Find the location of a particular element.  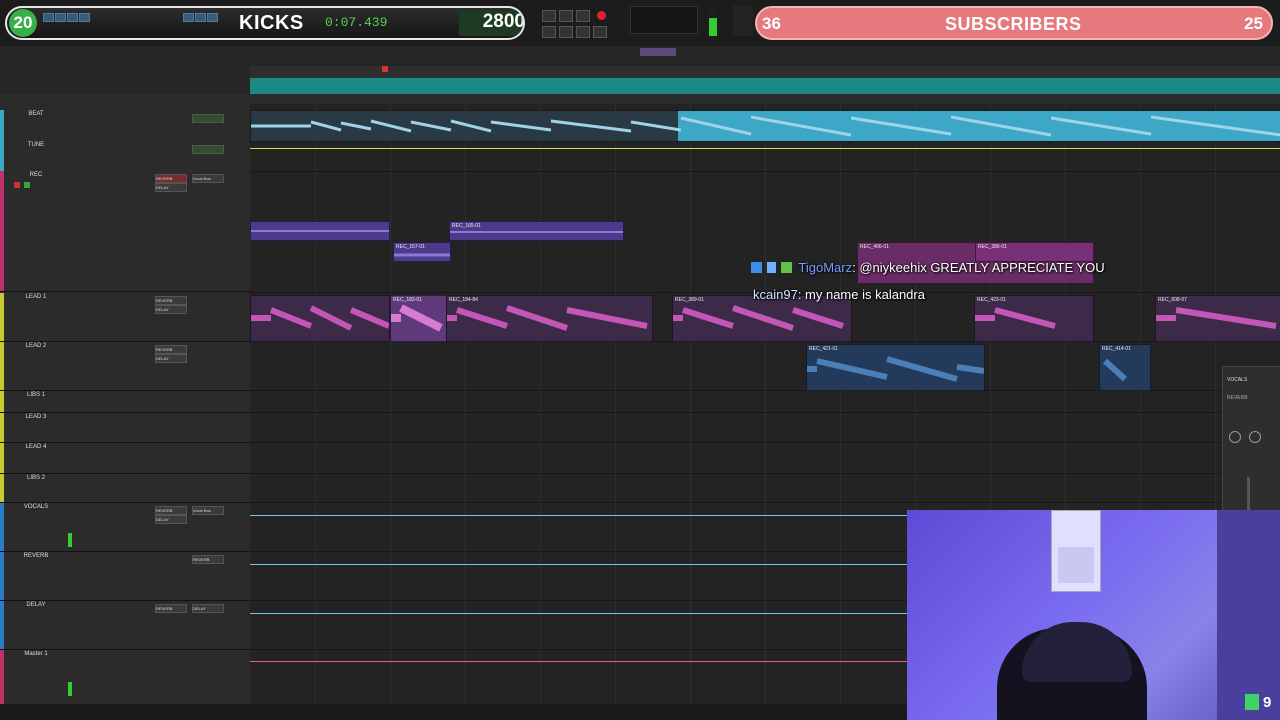

track-vocals: VOCALS REVERB DELAY Vocal Bus is located at coordinates (125, 527).